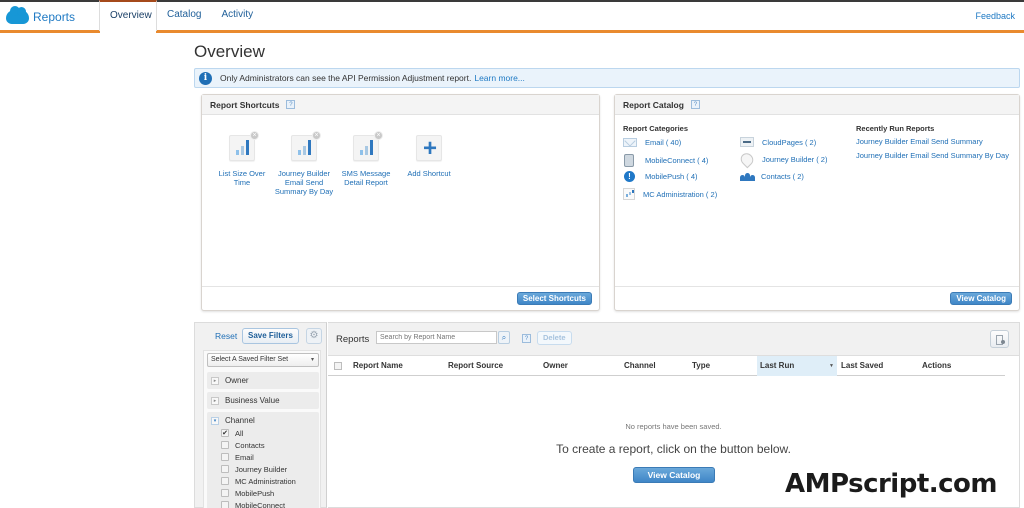  Describe the element at coordinates (263, 400) in the screenshot. I see `facet-business-value: ▸ Business Value` at that location.